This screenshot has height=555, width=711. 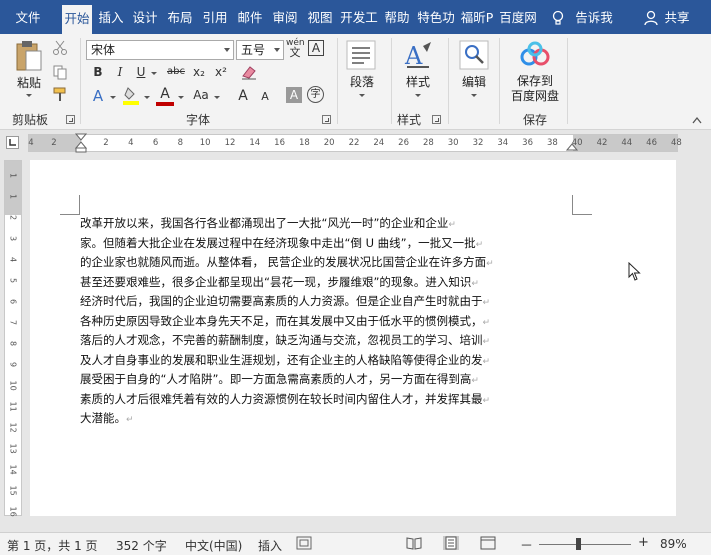 I want to click on cut-icon, so click(x=60, y=48).